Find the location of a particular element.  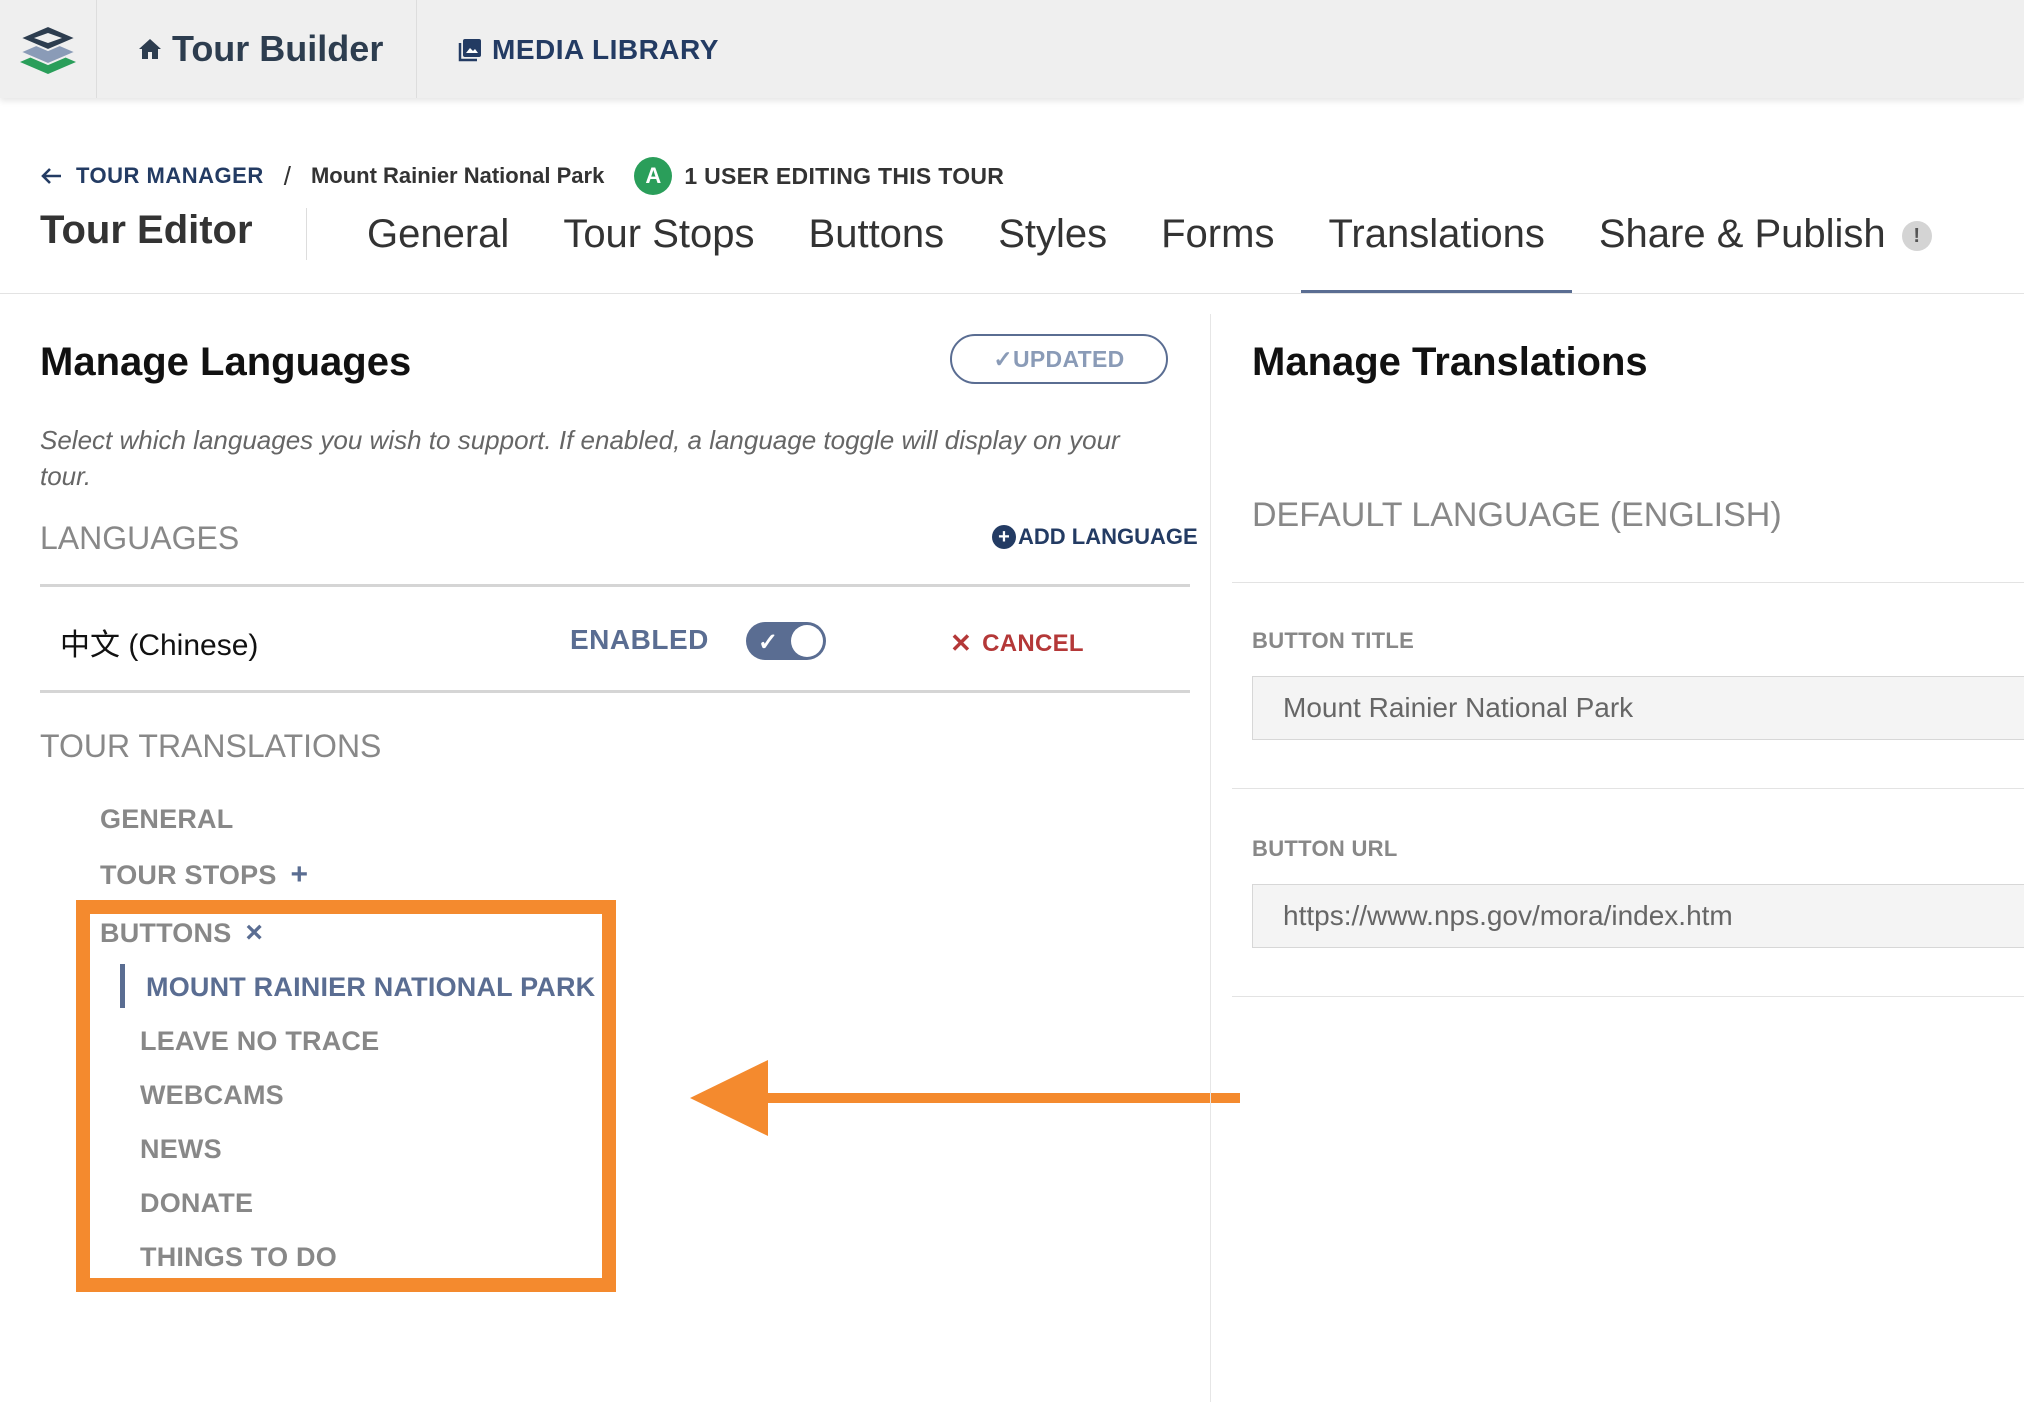

image-gallery-icon is located at coordinates (469, 50).